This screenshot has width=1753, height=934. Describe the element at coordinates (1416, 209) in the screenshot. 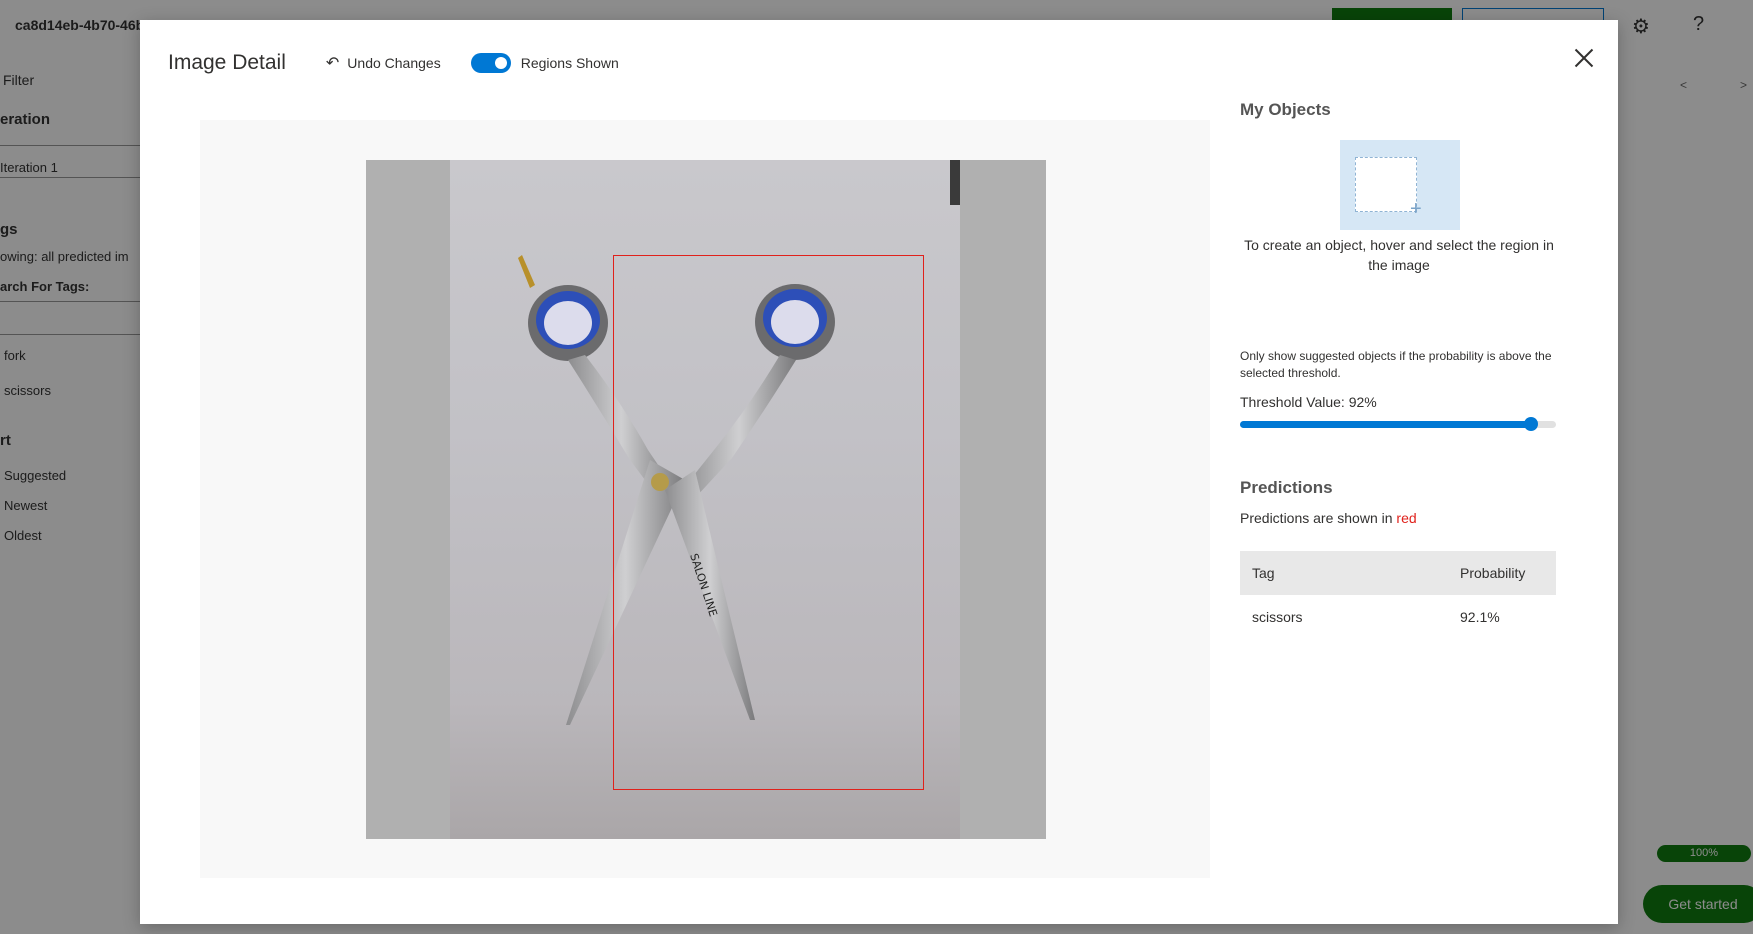

I see `plus-icon: +` at that location.